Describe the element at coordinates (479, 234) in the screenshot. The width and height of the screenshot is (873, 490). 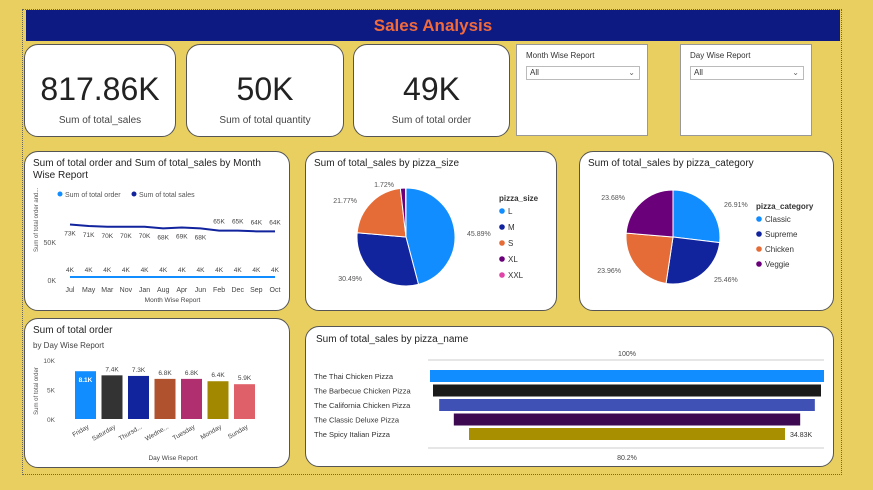
I see `slice-label: 45.89%` at that location.